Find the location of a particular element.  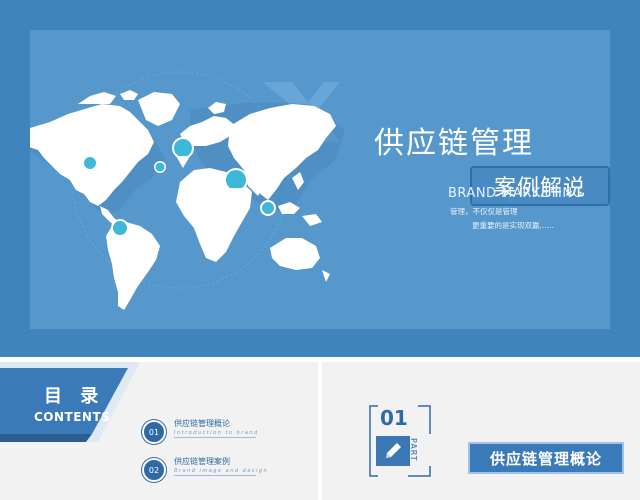

cover-title: 供应链管理 is located at coordinates (454, 143).